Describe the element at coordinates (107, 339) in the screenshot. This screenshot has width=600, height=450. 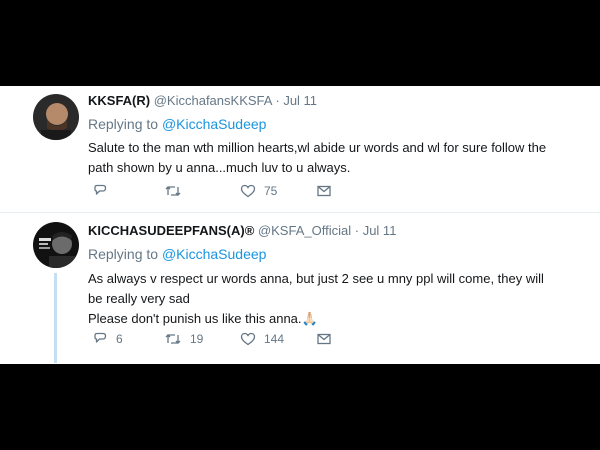
I see `reply-button: 6` at that location.